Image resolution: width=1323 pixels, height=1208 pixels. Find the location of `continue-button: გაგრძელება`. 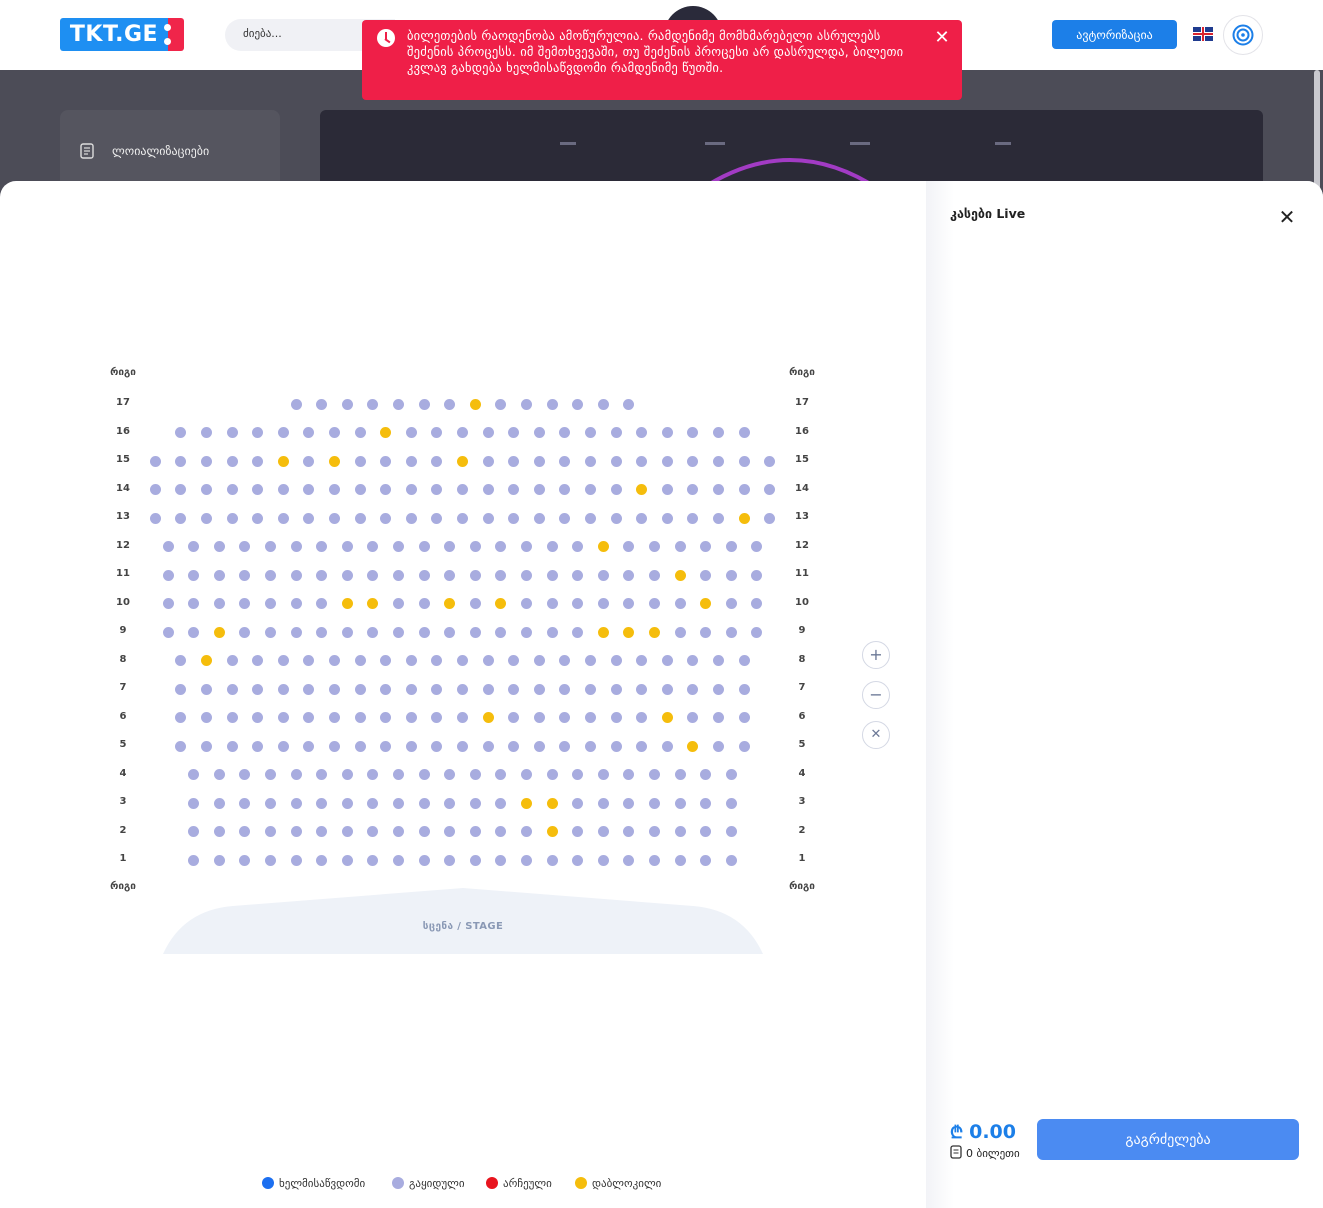

continue-button: გაგრძელება is located at coordinates (1168, 1139).